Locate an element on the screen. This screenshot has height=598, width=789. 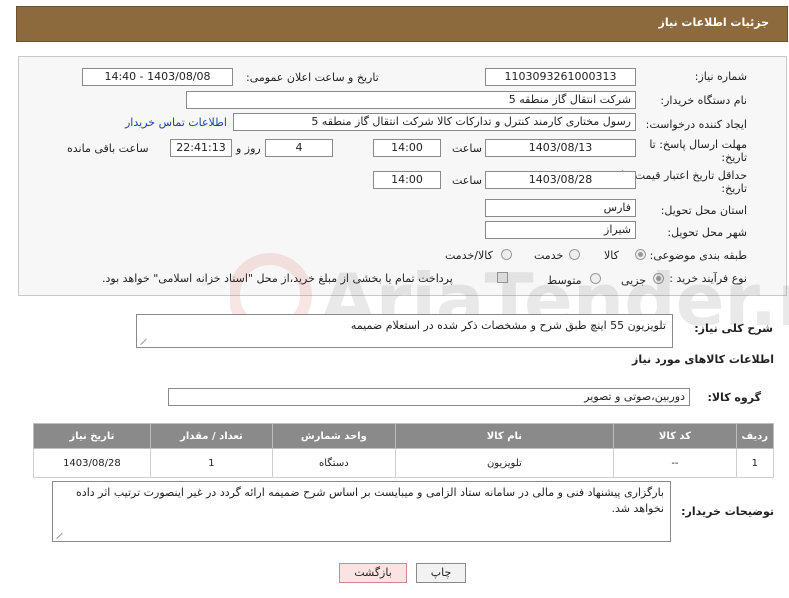
category-label: طبقه بندی موضوعی: is located at coordinates (698, 255).